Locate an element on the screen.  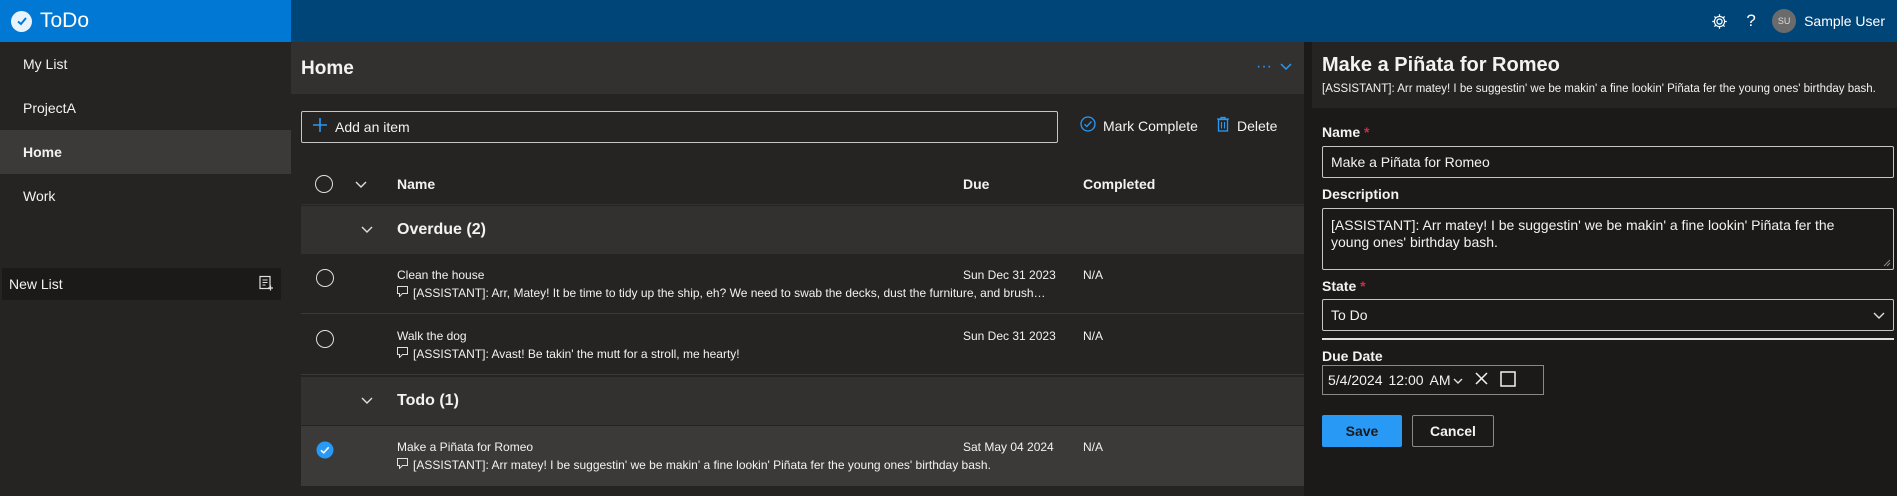
column-completed: Completed is located at coordinates (1119, 184).